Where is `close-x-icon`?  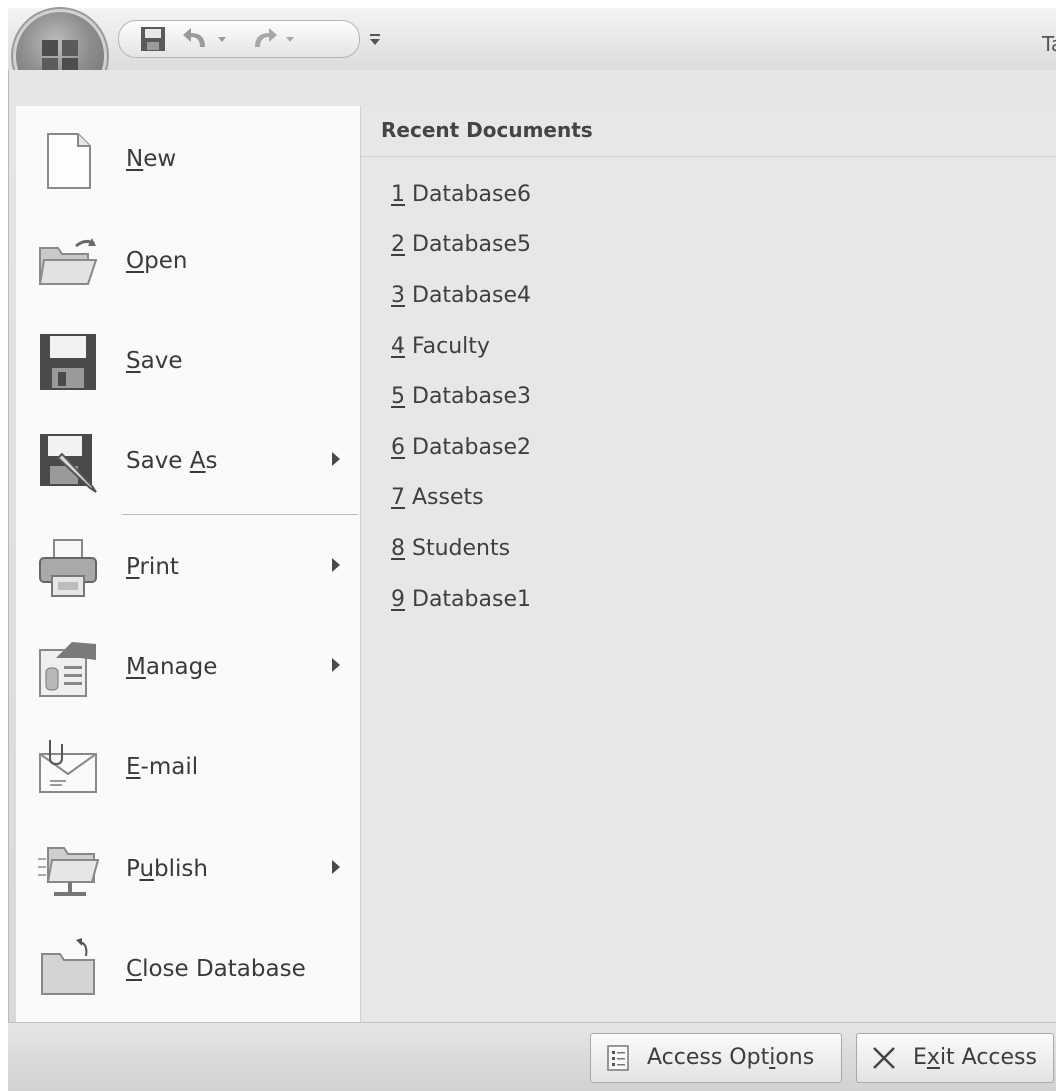
close-x-icon is located at coordinates (884, 1058).